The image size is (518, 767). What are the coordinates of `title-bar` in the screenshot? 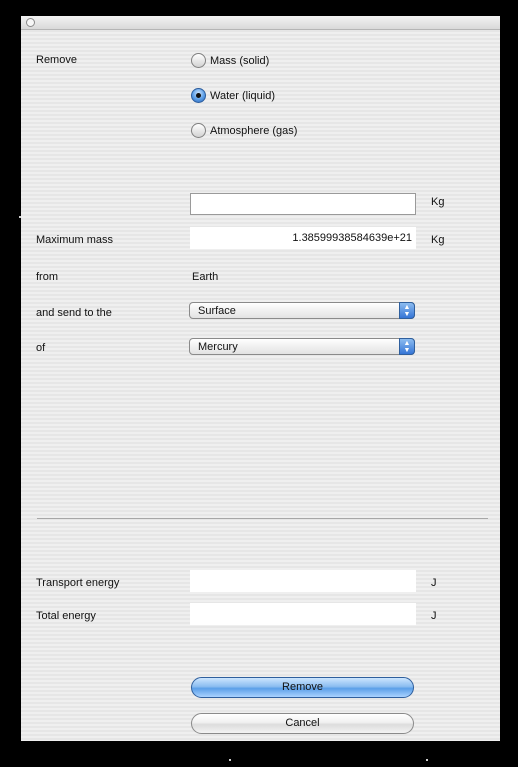 It's located at (260, 23).